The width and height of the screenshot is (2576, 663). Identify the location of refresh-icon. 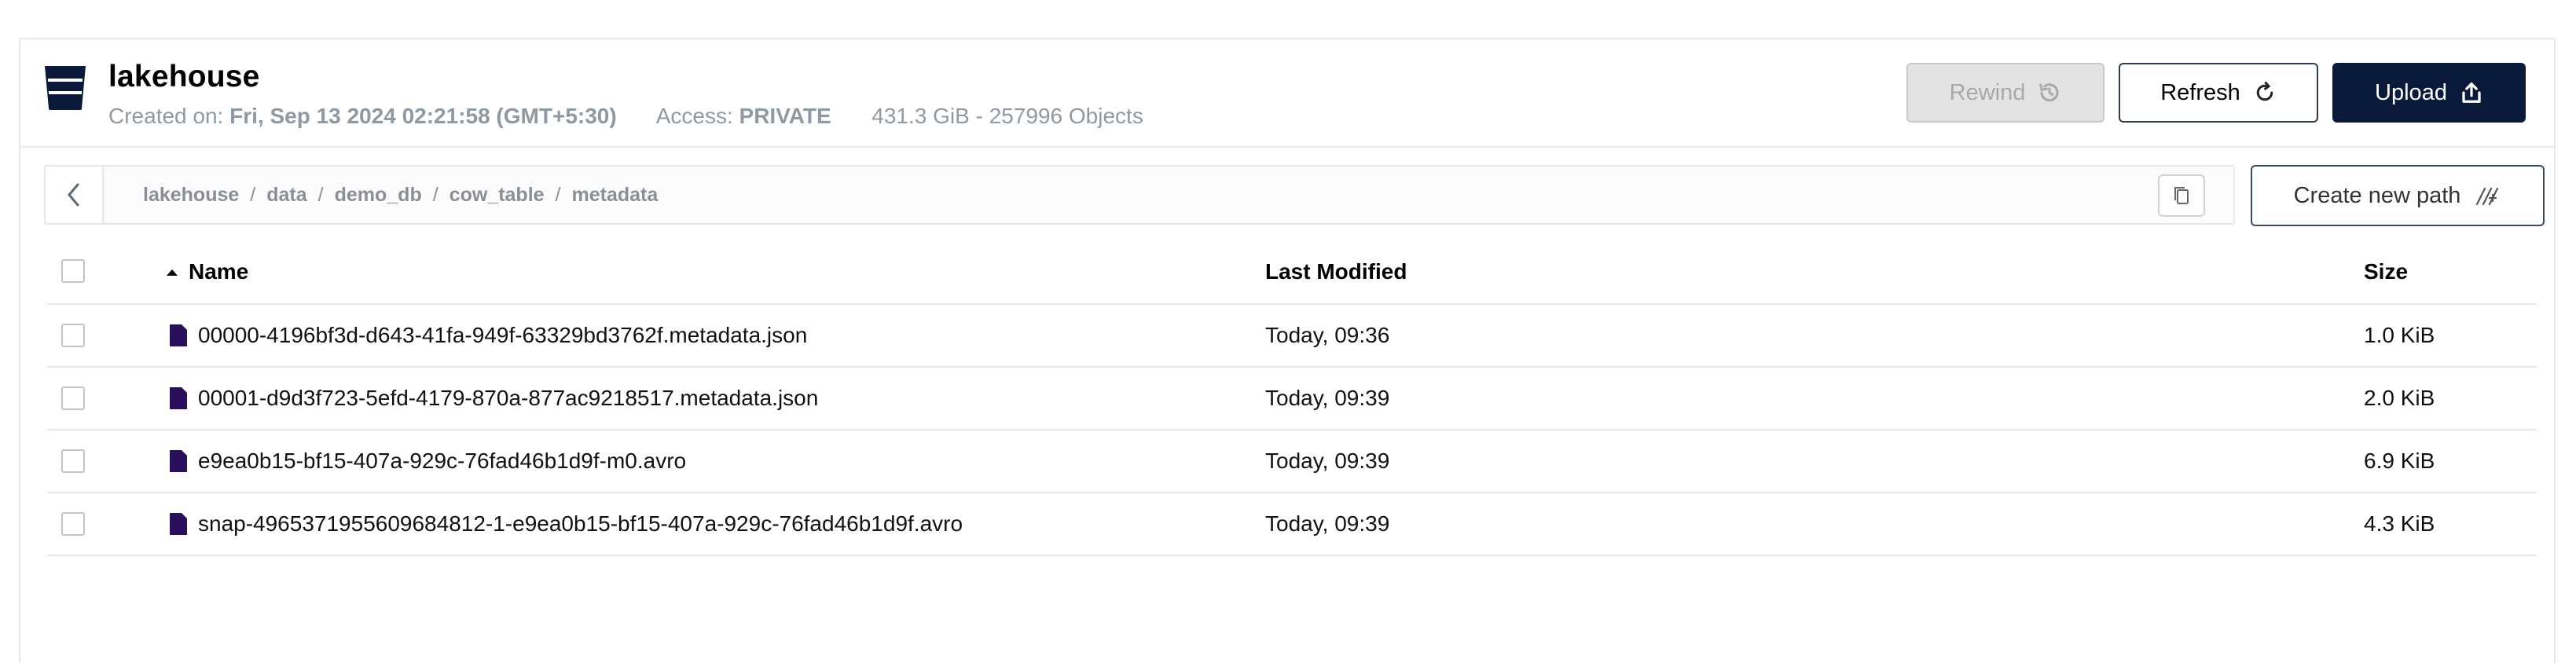
(2264, 91).